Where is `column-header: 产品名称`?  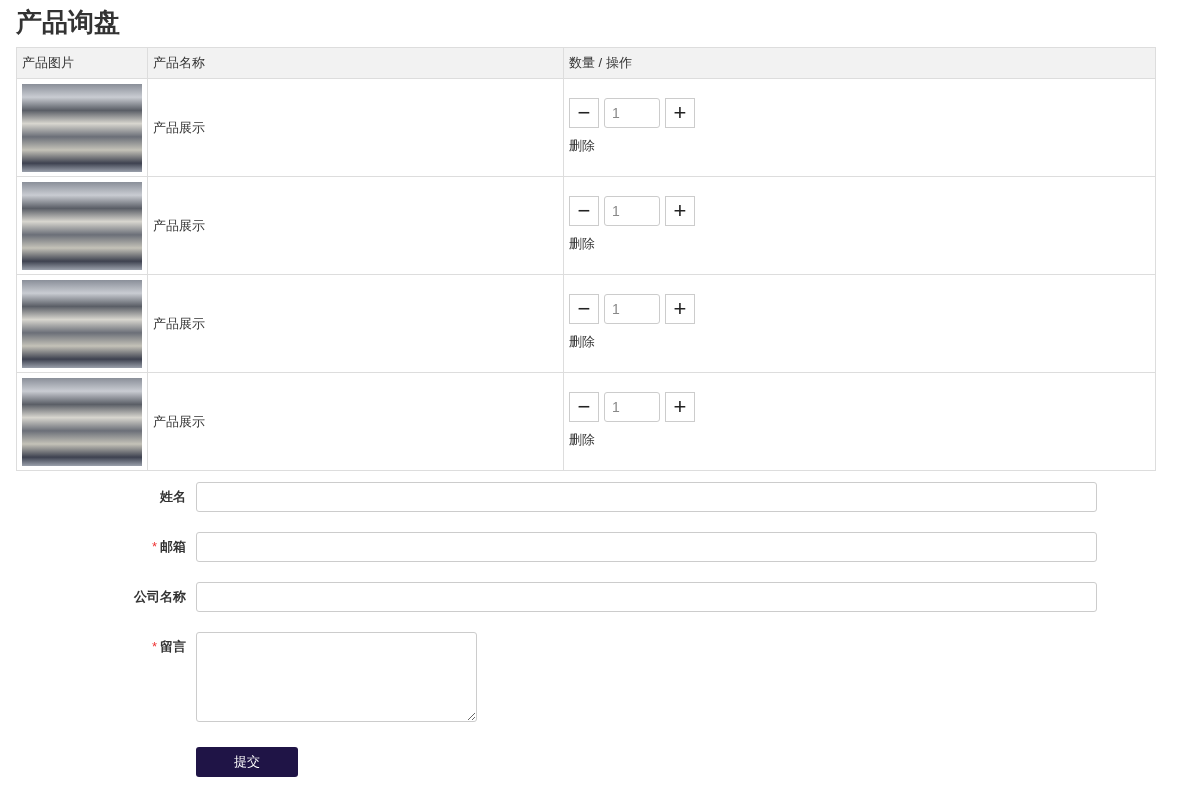
column-header: 产品名称 is located at coordinates (355, 63).